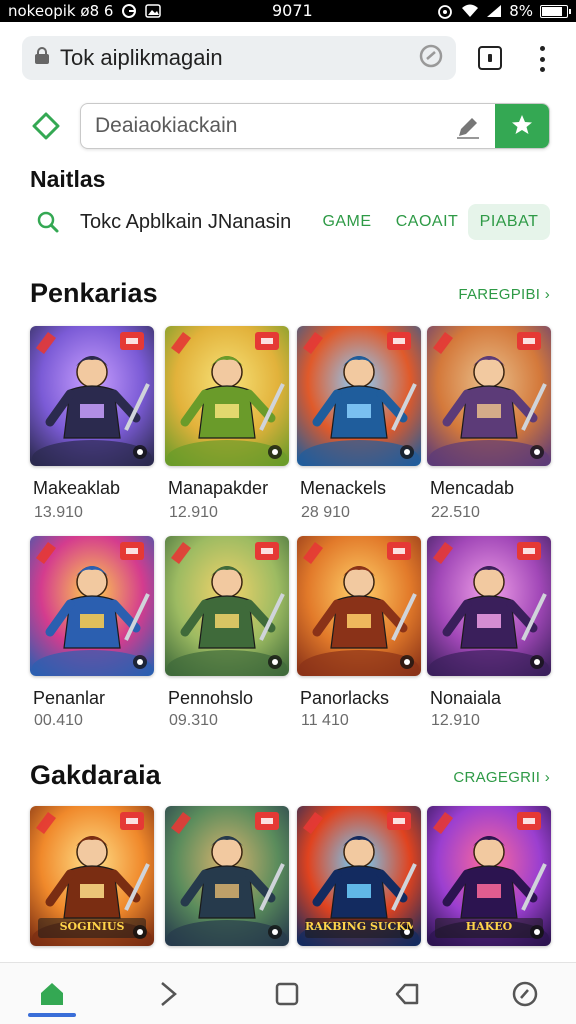 The height and width of the screenshot is (1024, 576). What do you see at coordinates (343, 488) in the screenshot?
I see `app-title: Menackels` at bounding box center [343, 488].